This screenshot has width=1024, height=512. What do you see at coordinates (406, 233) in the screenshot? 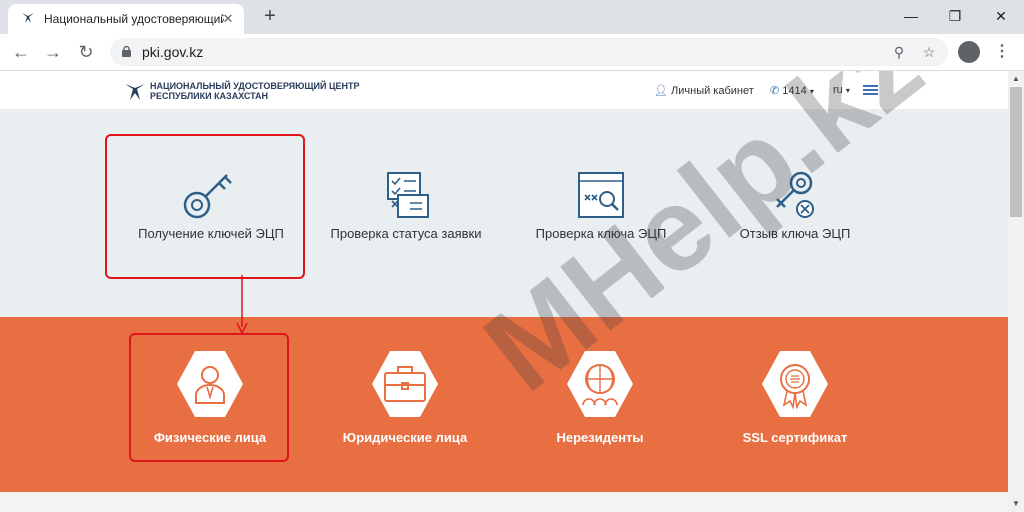
I see `service-label: Проверка статуса заявки` at bounding box center [406, 233].